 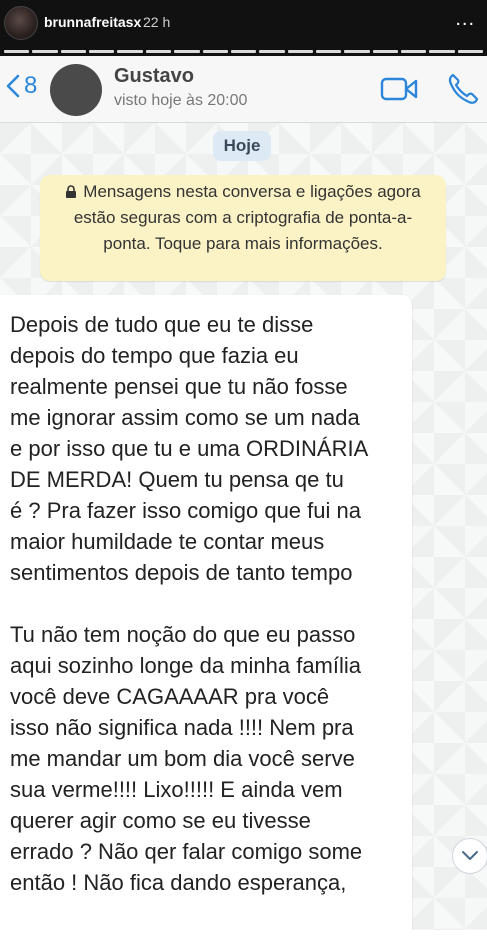 I want to click on story-progress-bar, so click(x=244, y=51).